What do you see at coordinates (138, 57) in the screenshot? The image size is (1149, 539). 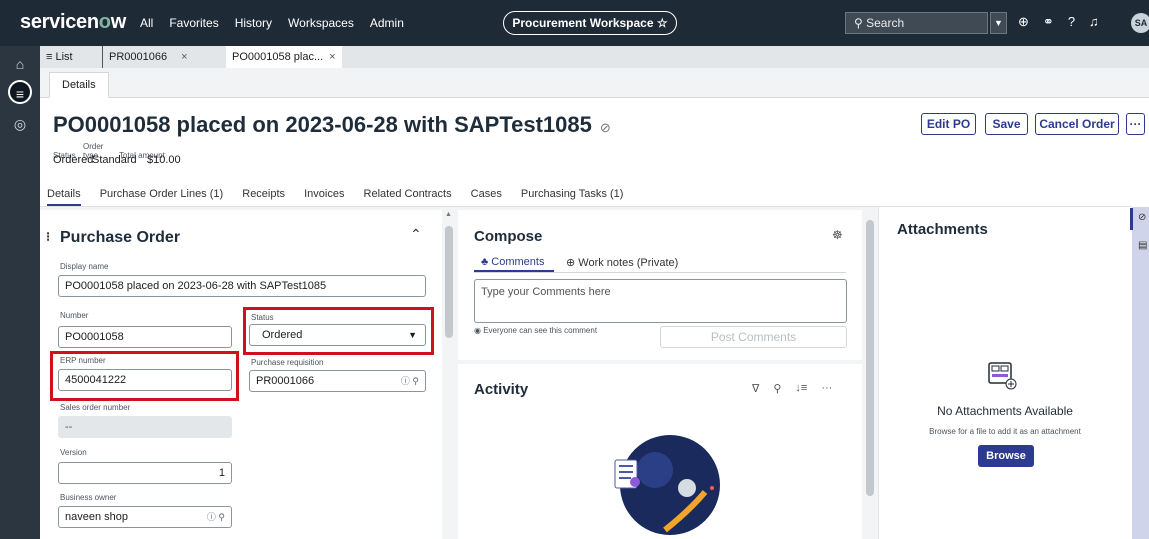 I see `tab-pr-label: PR0001066` at bounding box center [138, 57].